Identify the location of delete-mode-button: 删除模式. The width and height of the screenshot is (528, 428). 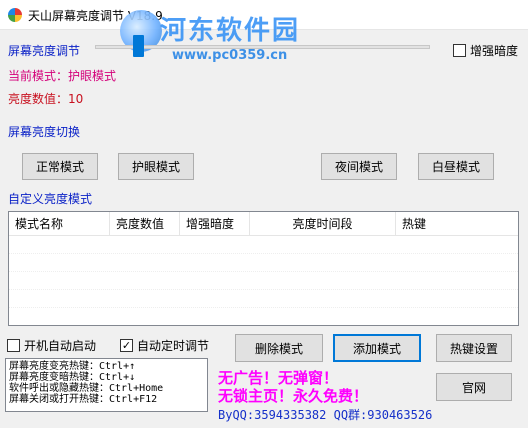
(279, 348).